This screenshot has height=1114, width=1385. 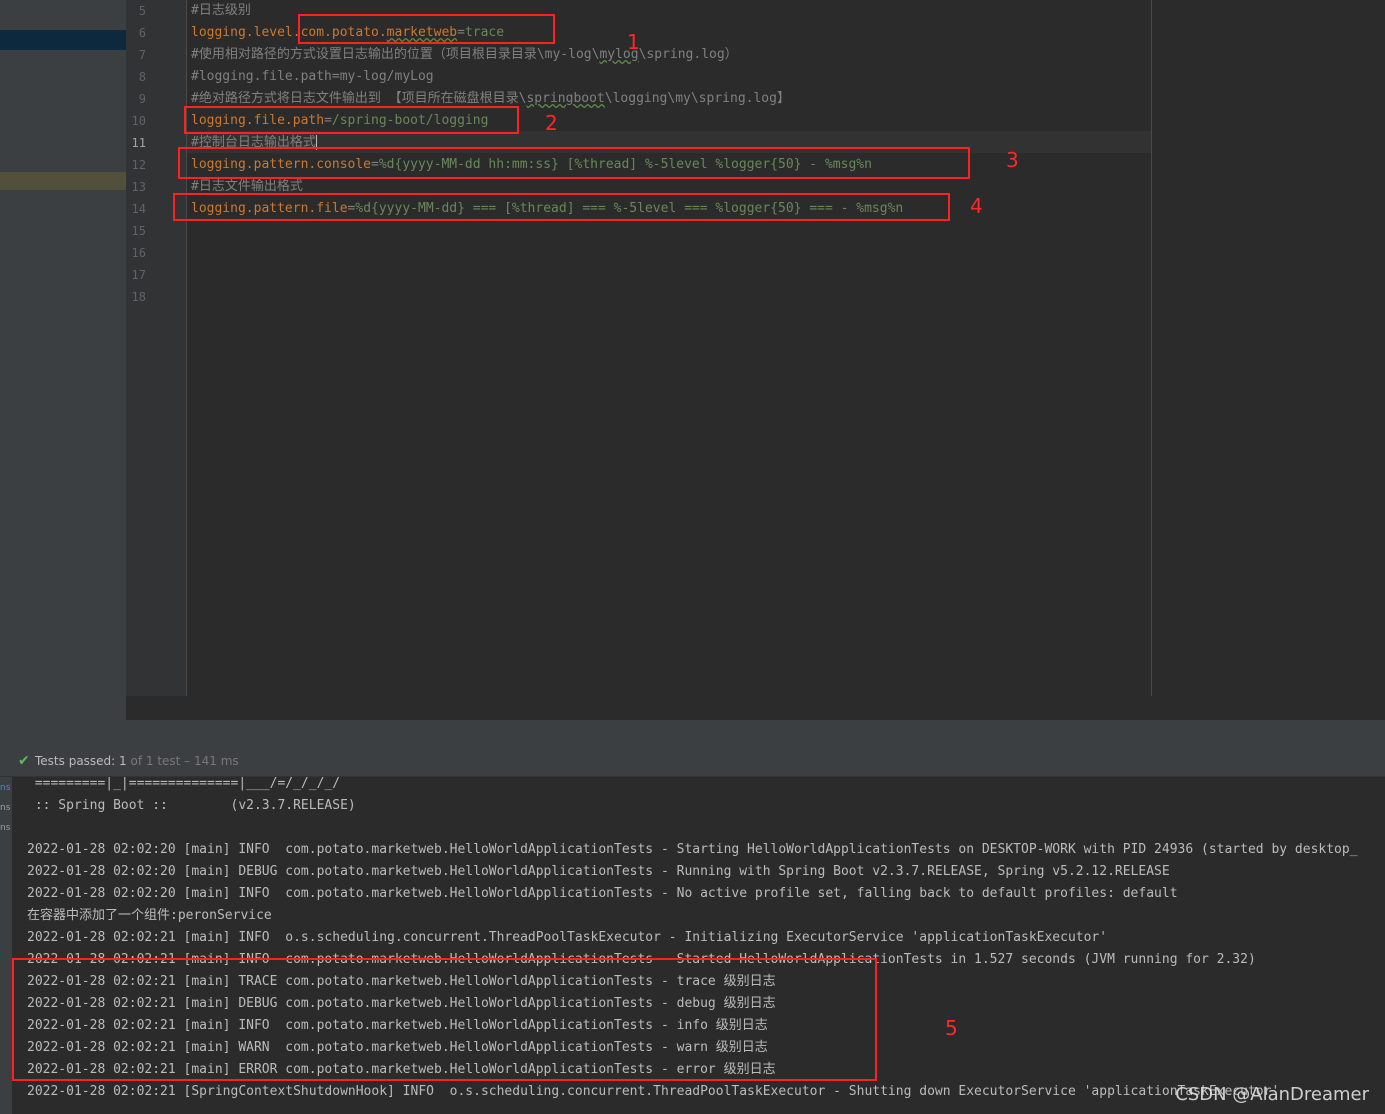 I want to click on line-number: 7, so click(x=142, y=55).